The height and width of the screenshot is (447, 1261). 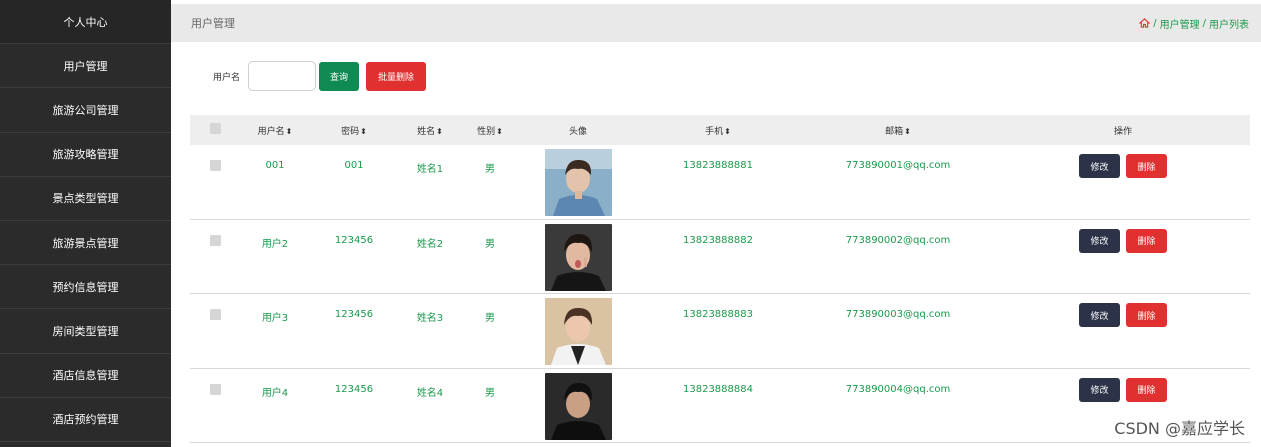 I want to click on column-header-username: 用户名⬍, so click(x=275, y=130).